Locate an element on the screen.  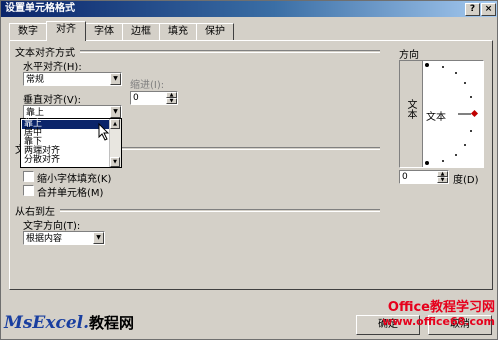
orientation-group-label: 方向 is located at coordinates (409, 55).